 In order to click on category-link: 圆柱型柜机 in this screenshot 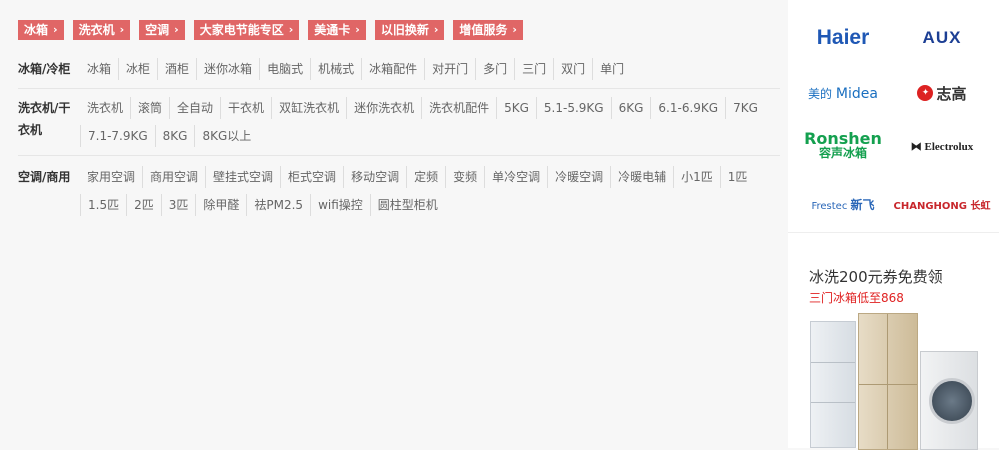, I will do `click(407, 205)`.